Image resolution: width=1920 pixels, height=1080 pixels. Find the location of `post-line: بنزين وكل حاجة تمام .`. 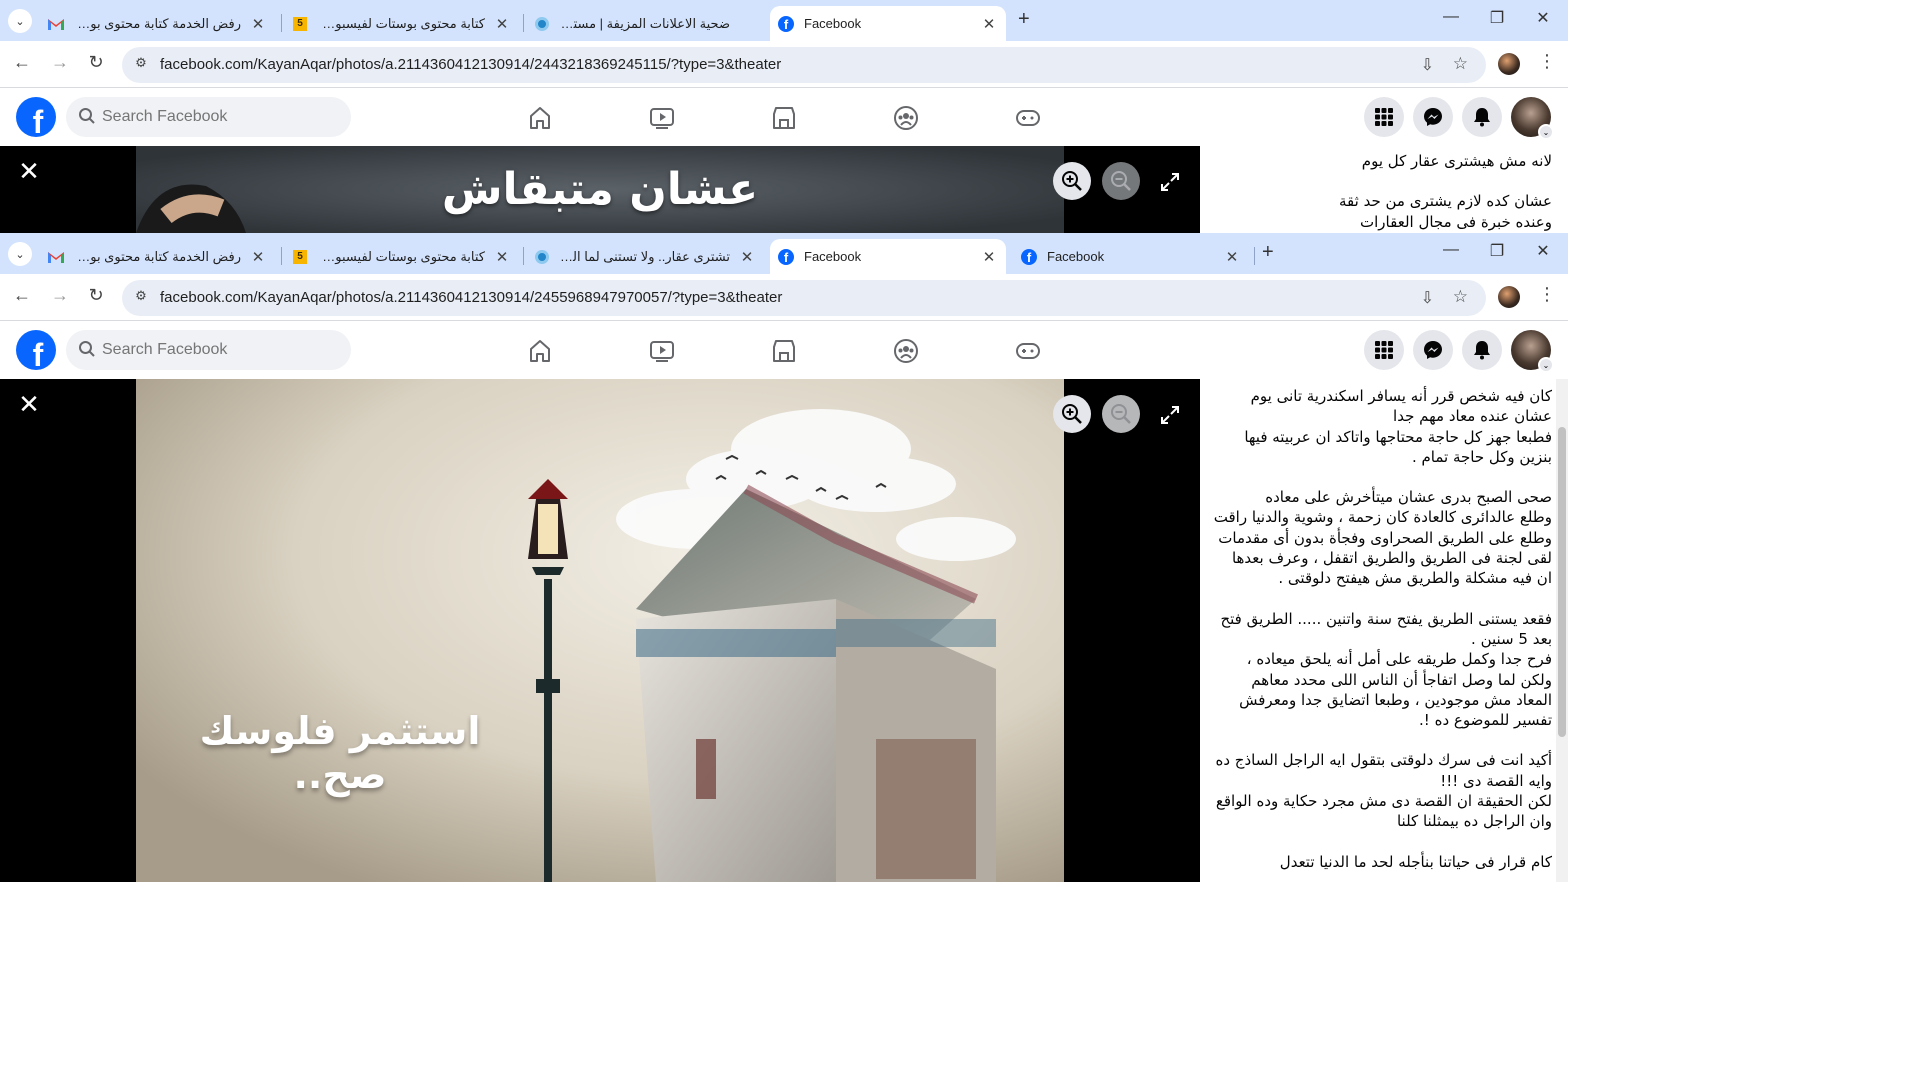

post-line: بنزين وكل حاجة تمام . is located at coordinates (1481, 456).